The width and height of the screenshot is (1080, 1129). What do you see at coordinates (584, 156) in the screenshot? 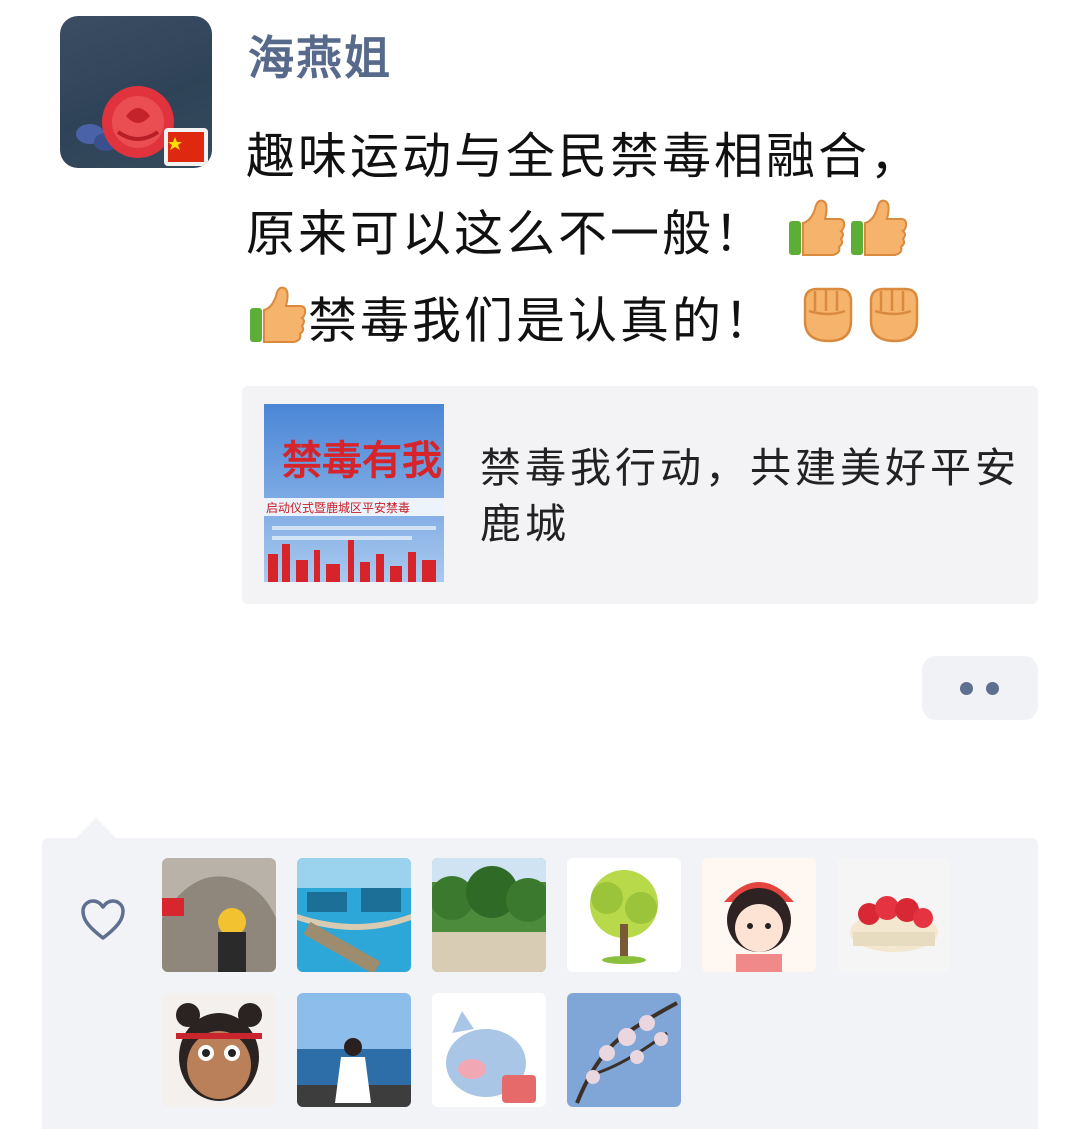
I see `post-text-line1: 趣味运动与全民禁毒相融合，` at bounding box center [584, 156].